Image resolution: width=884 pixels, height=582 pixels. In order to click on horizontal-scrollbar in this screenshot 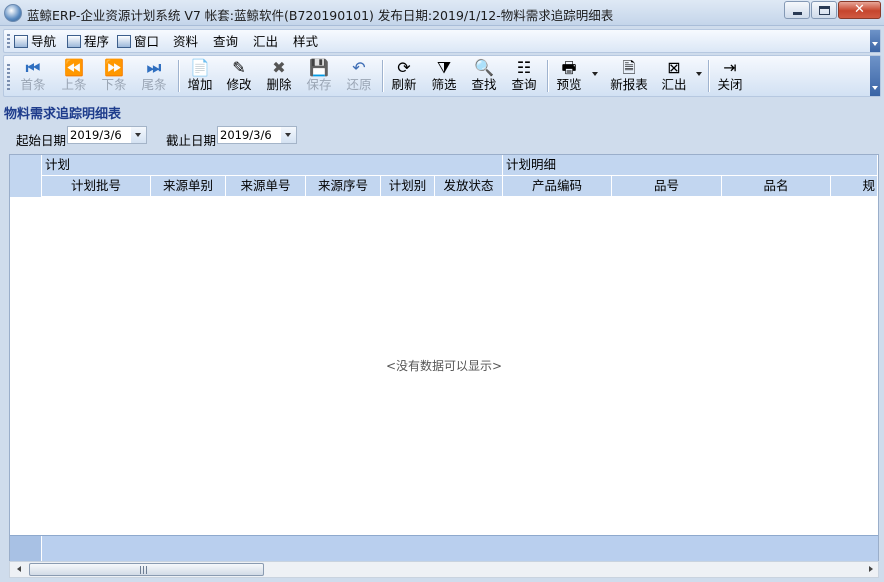, I will do `click(444, 569)`.